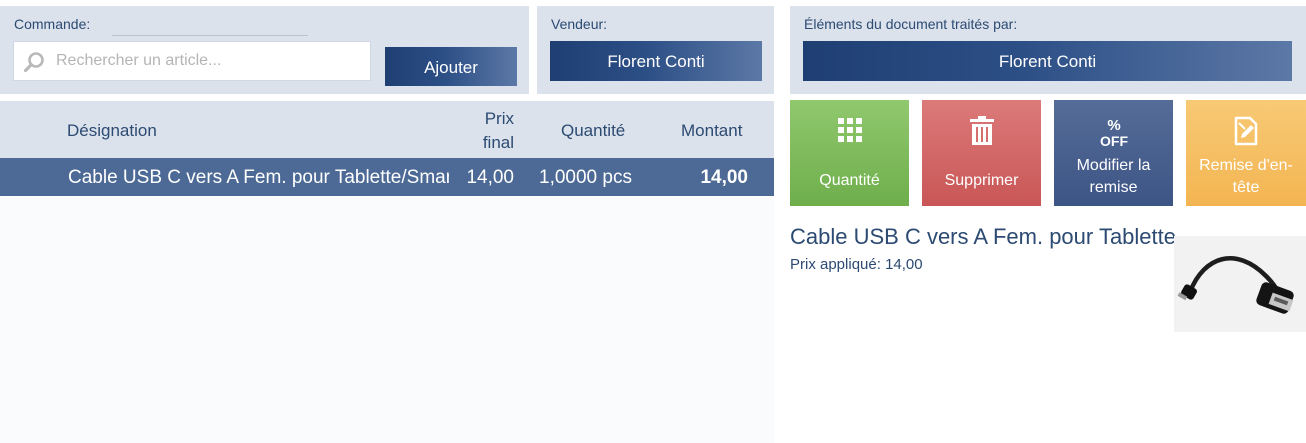 This screenshot has height=443, width=1306. Describe the element at coordinates (1240, 284) in the screenshot. I see `usb-otg-cable-image` at that location.